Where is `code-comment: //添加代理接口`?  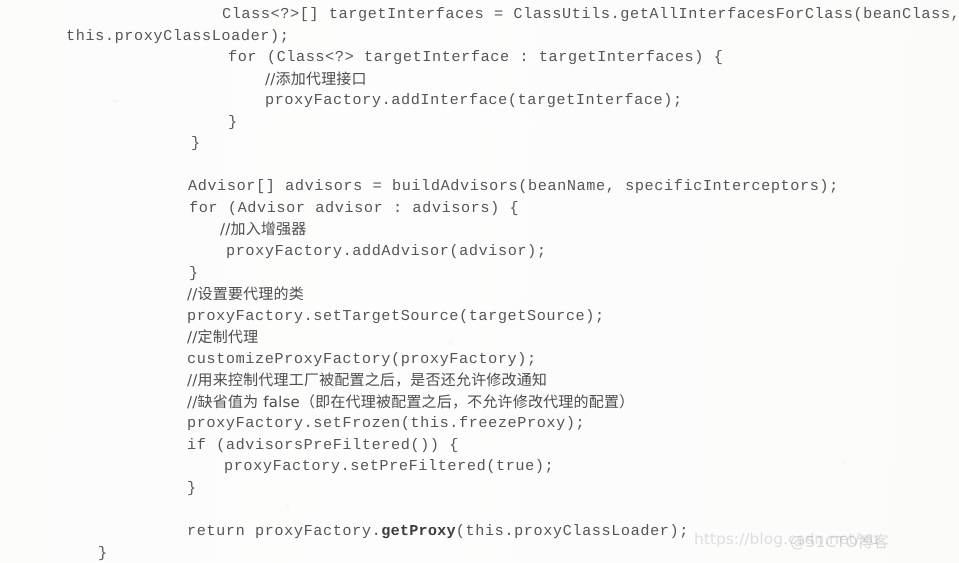 code-comment: //添加代理接口 is located at coordinates (316, 78).